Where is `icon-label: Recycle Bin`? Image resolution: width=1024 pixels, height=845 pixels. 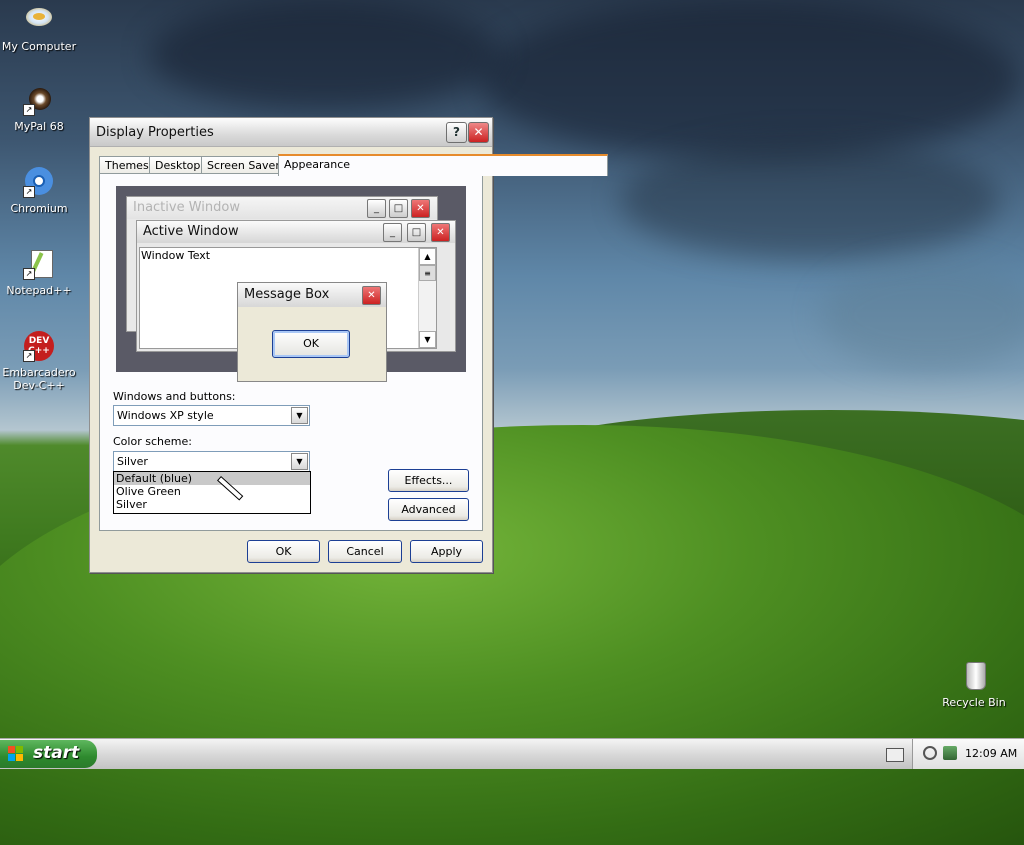 icon-label: Recycle Bin is located at coordinates (974, 702).